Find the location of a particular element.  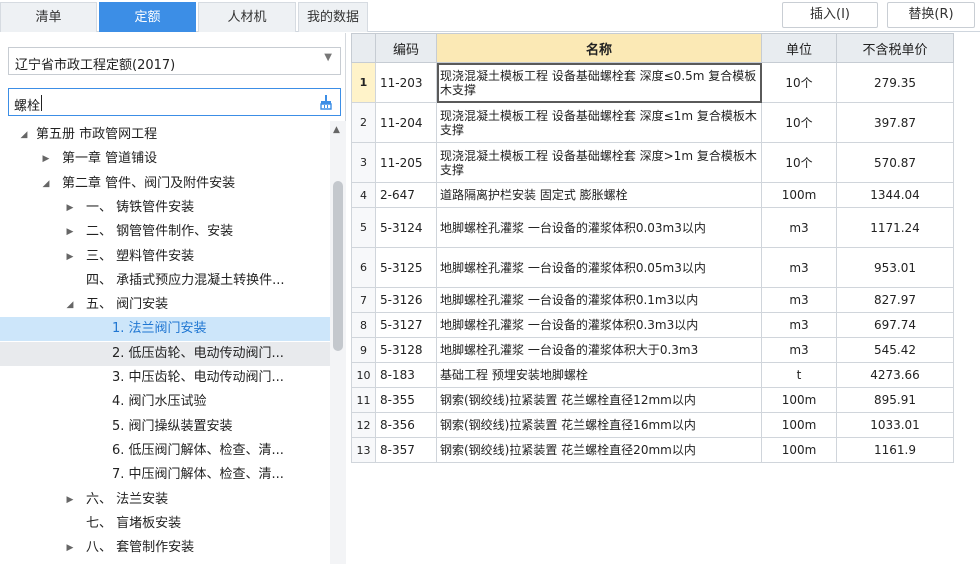

insert-button: 插入(I) is located at coordinates (830, 15).